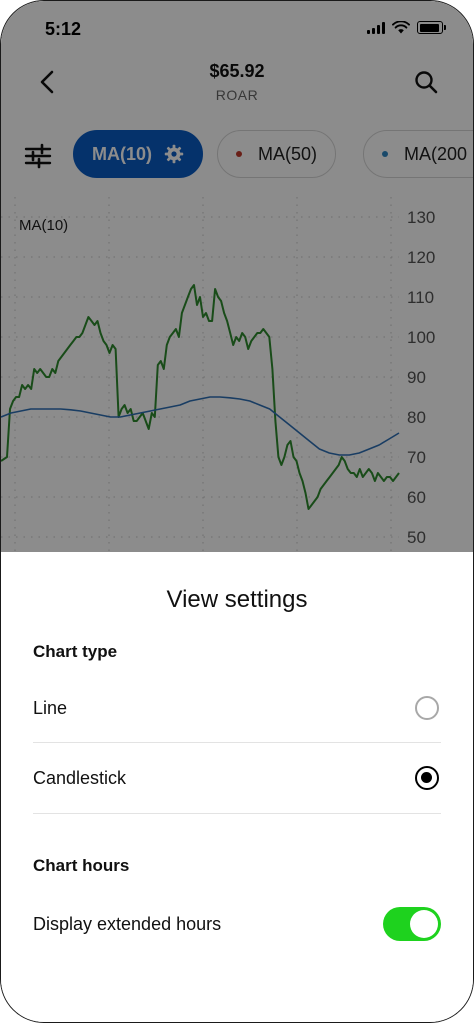 This screenshot has height=1023, width=474. I want to click on option-line: Line, so click(237, 708).